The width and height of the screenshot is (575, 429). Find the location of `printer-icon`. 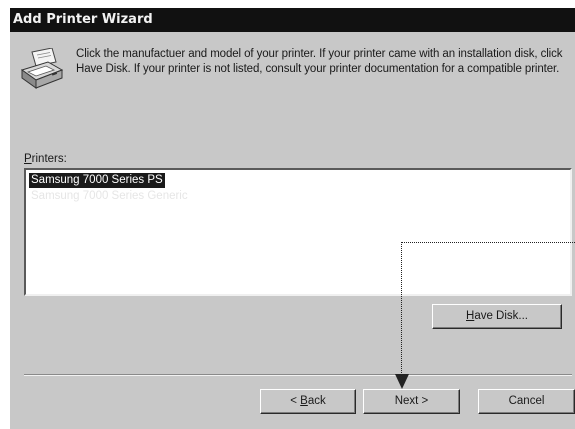

printer-icon is located at coordinates (41, 69).